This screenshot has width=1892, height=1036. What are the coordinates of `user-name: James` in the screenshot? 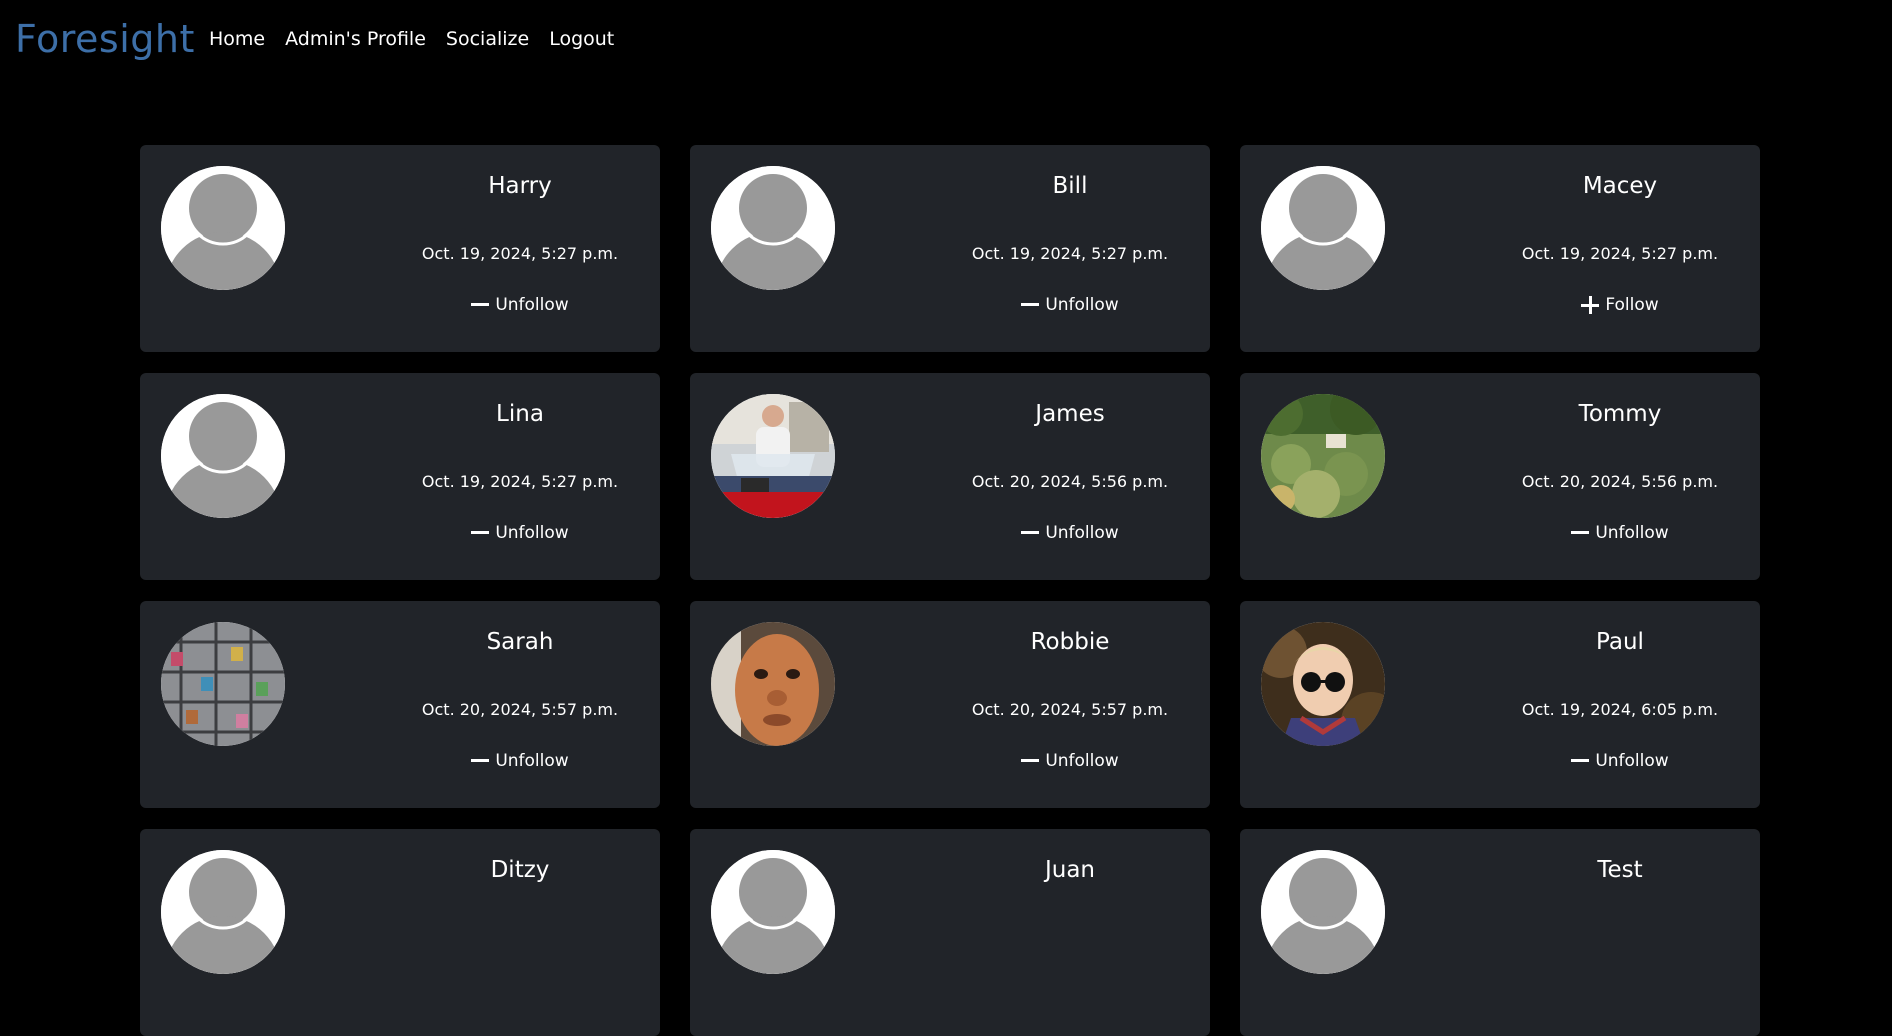 It's located at (1070, 414).